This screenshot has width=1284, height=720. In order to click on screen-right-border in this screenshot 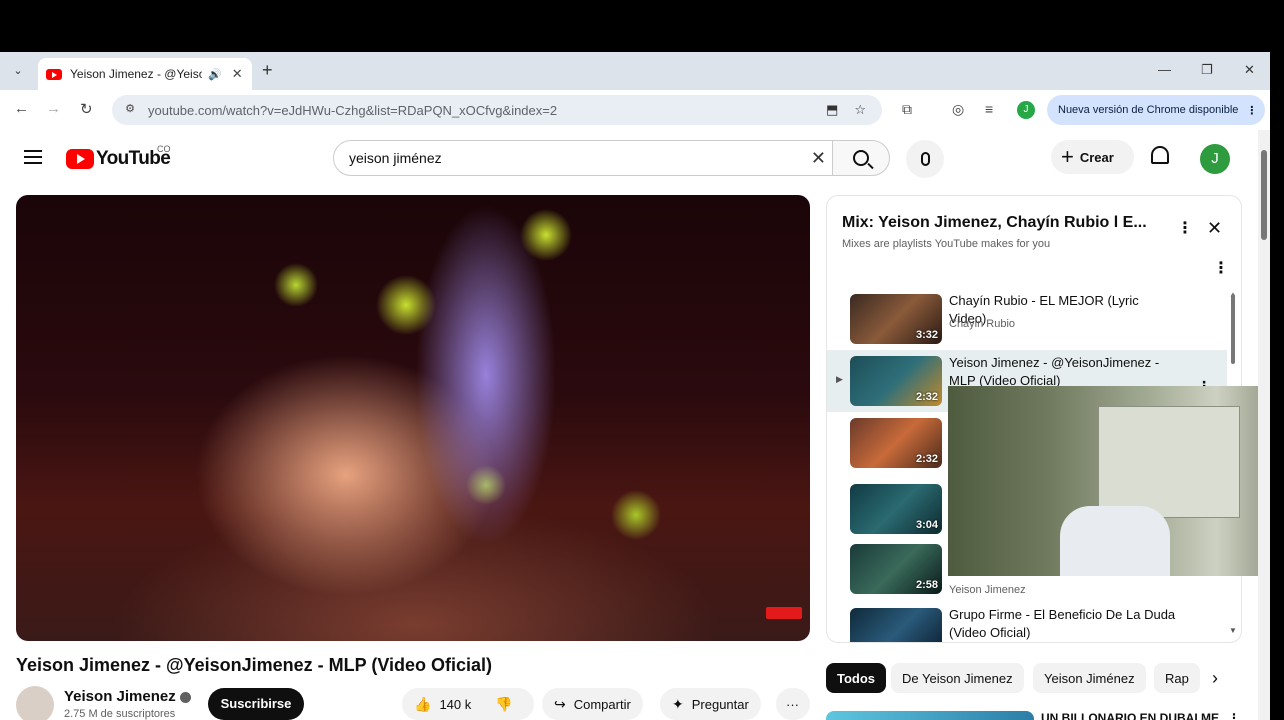, I will do `click(1277, 386)`.